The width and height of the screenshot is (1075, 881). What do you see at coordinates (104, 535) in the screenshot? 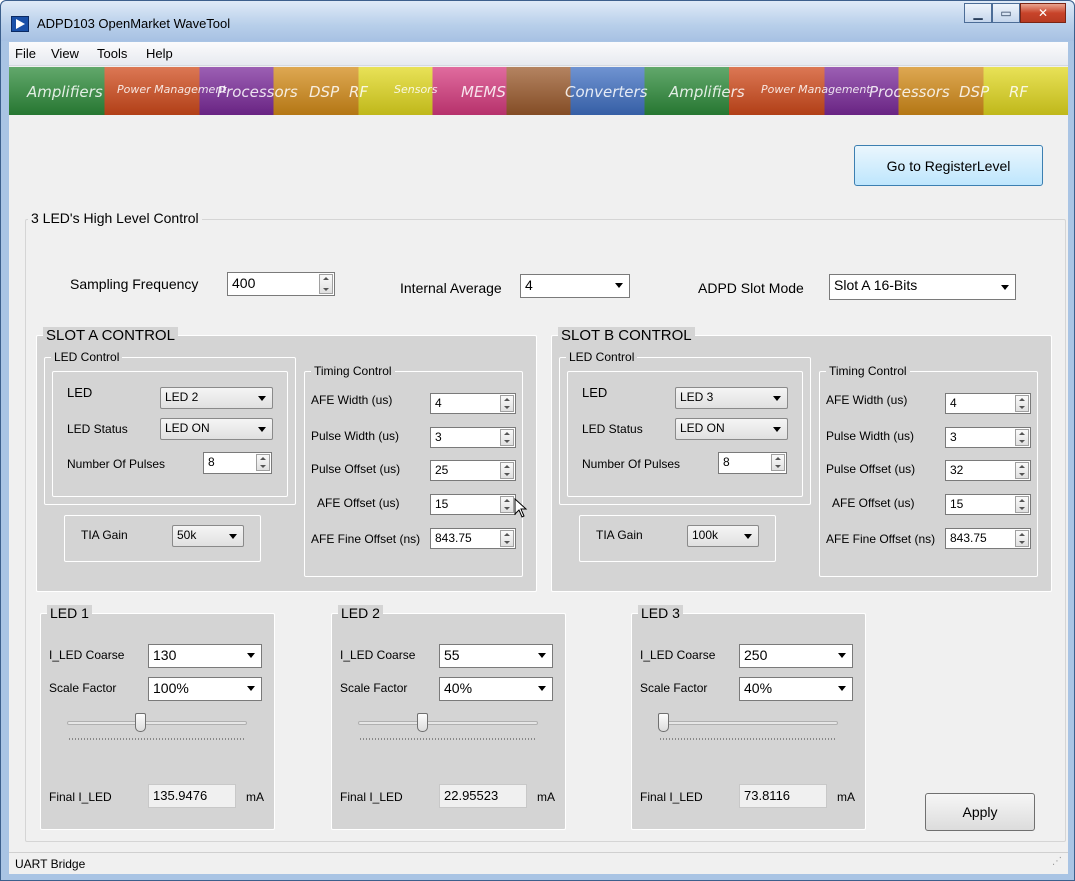
I see `slot-a-tia-label: TIA Gain` at bounding box center [104, 535].